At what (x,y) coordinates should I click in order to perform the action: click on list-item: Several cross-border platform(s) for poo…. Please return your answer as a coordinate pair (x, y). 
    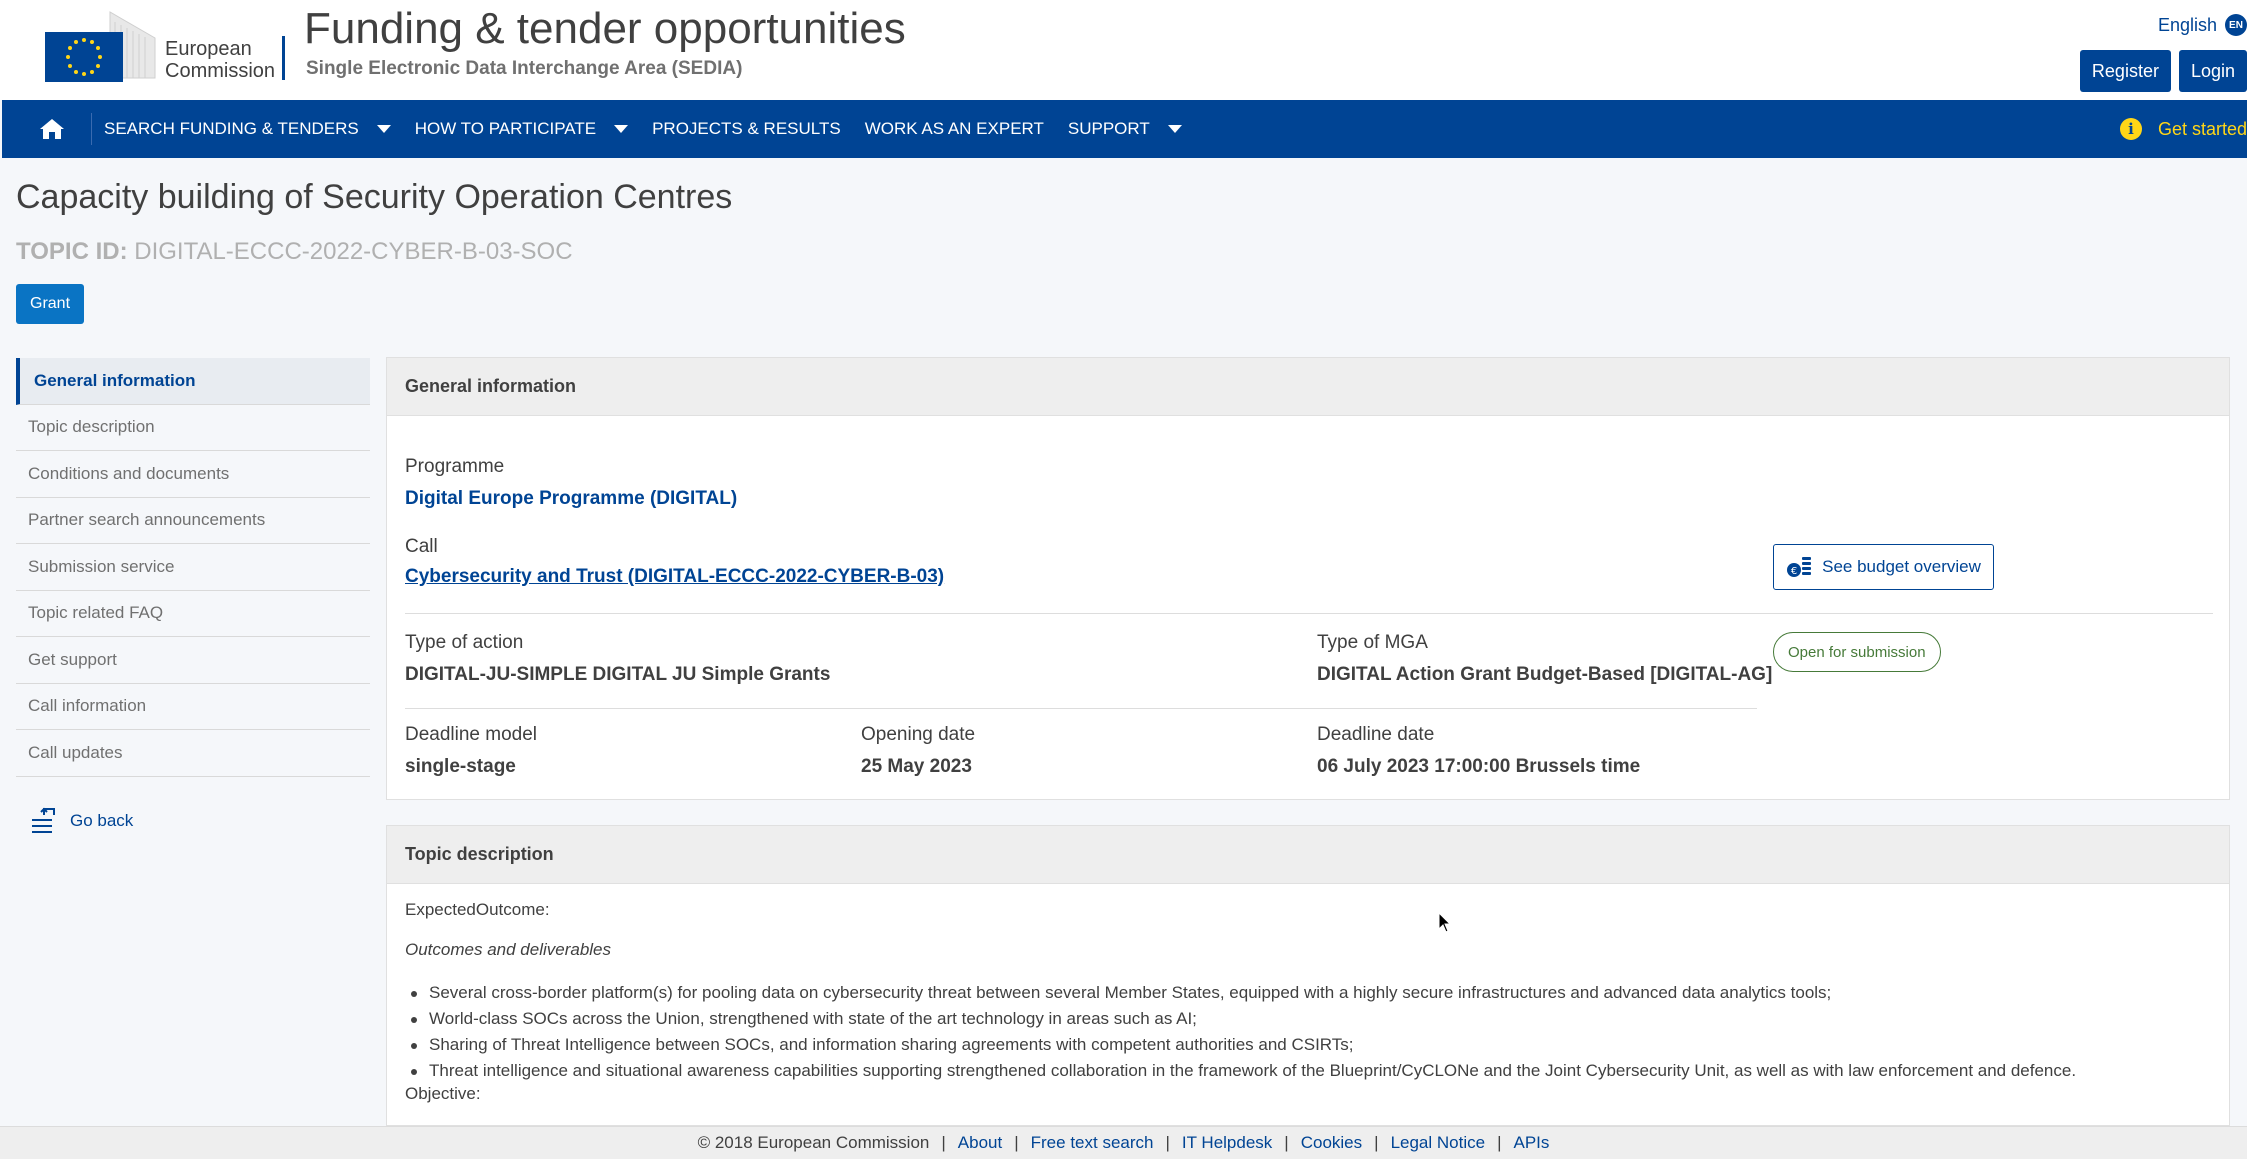
    Looking at the image, I should click on (1240, 993).